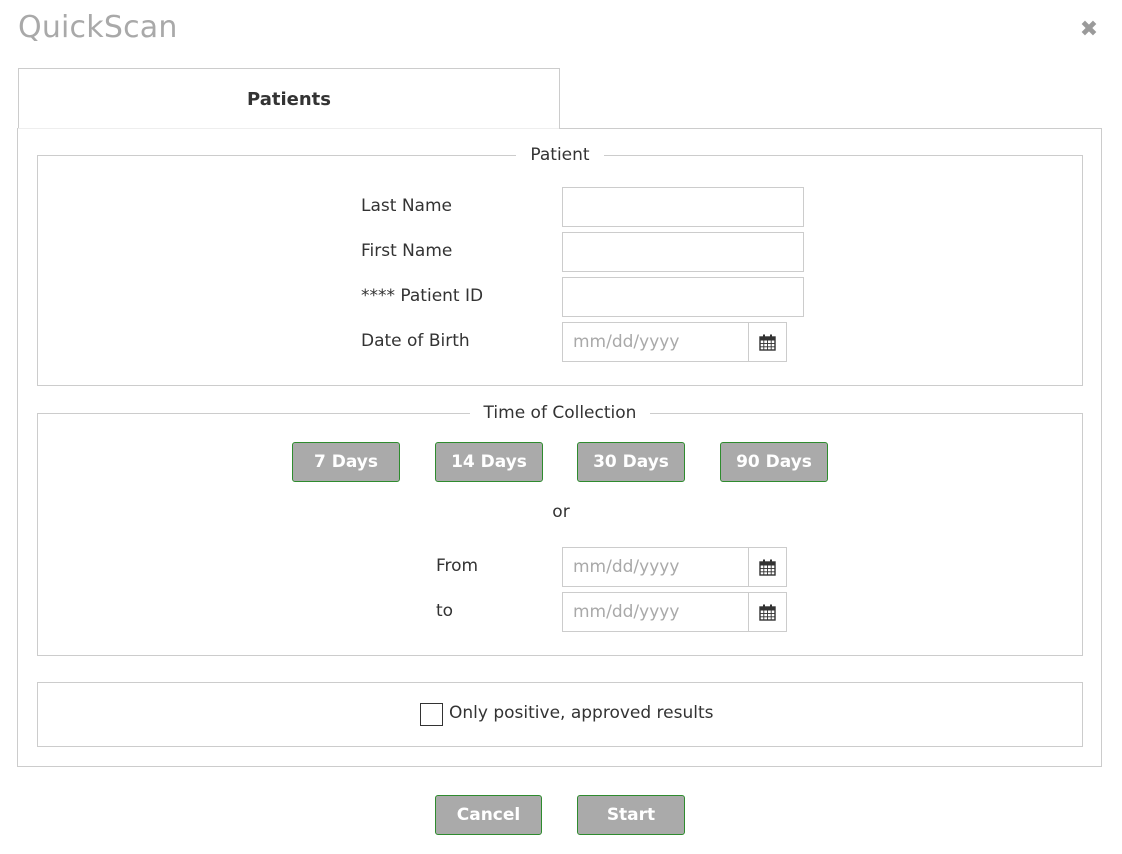 The height and width of the screenshot is (854, 1122). I want to click on from-date-input, so click(655, 567).